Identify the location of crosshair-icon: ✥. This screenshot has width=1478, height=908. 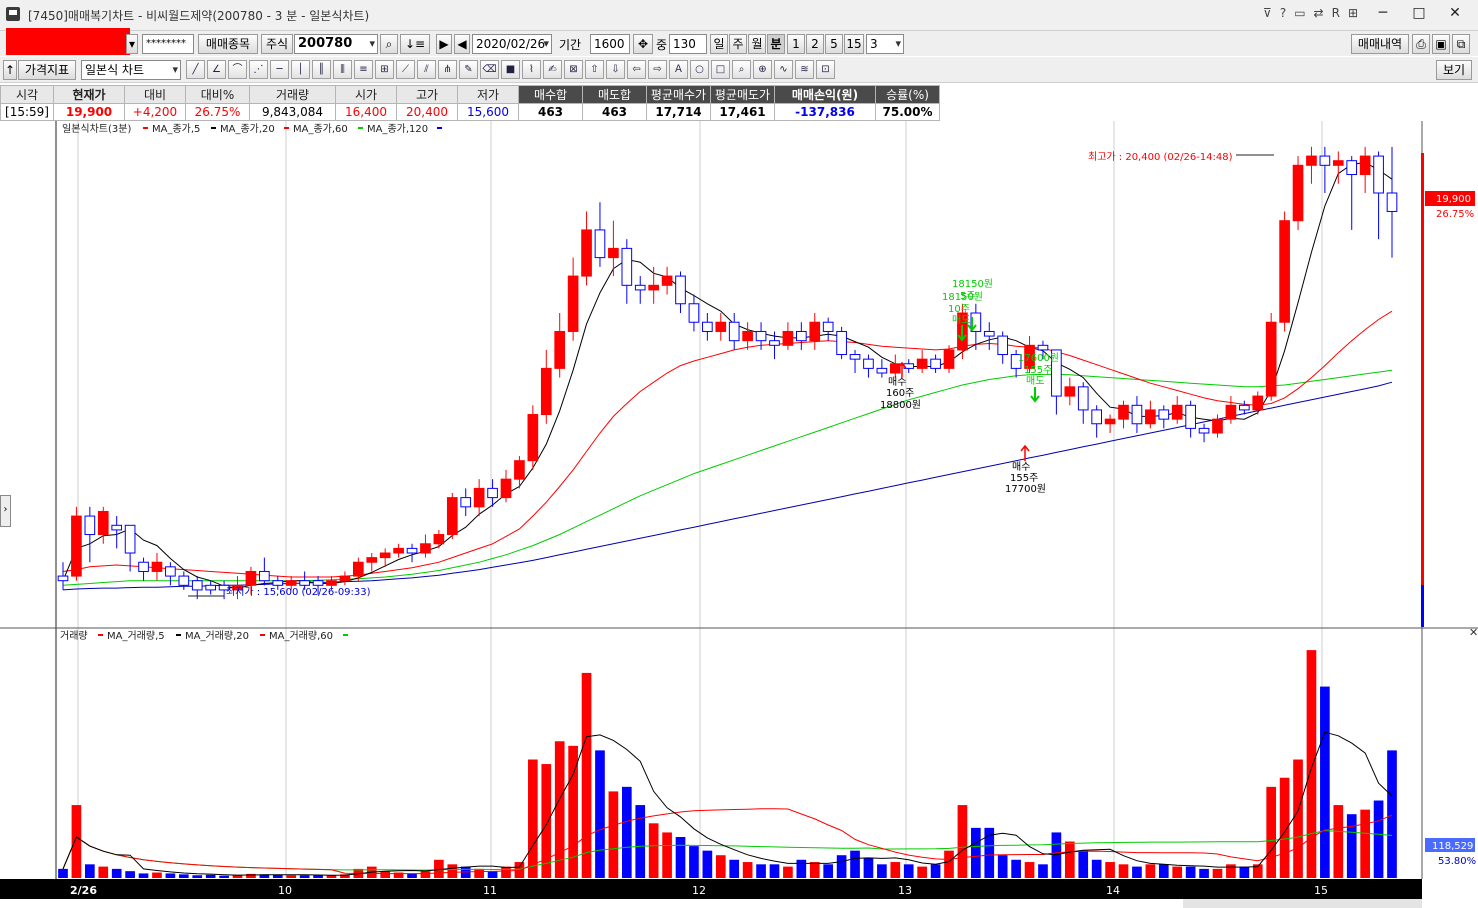
(643, 44).